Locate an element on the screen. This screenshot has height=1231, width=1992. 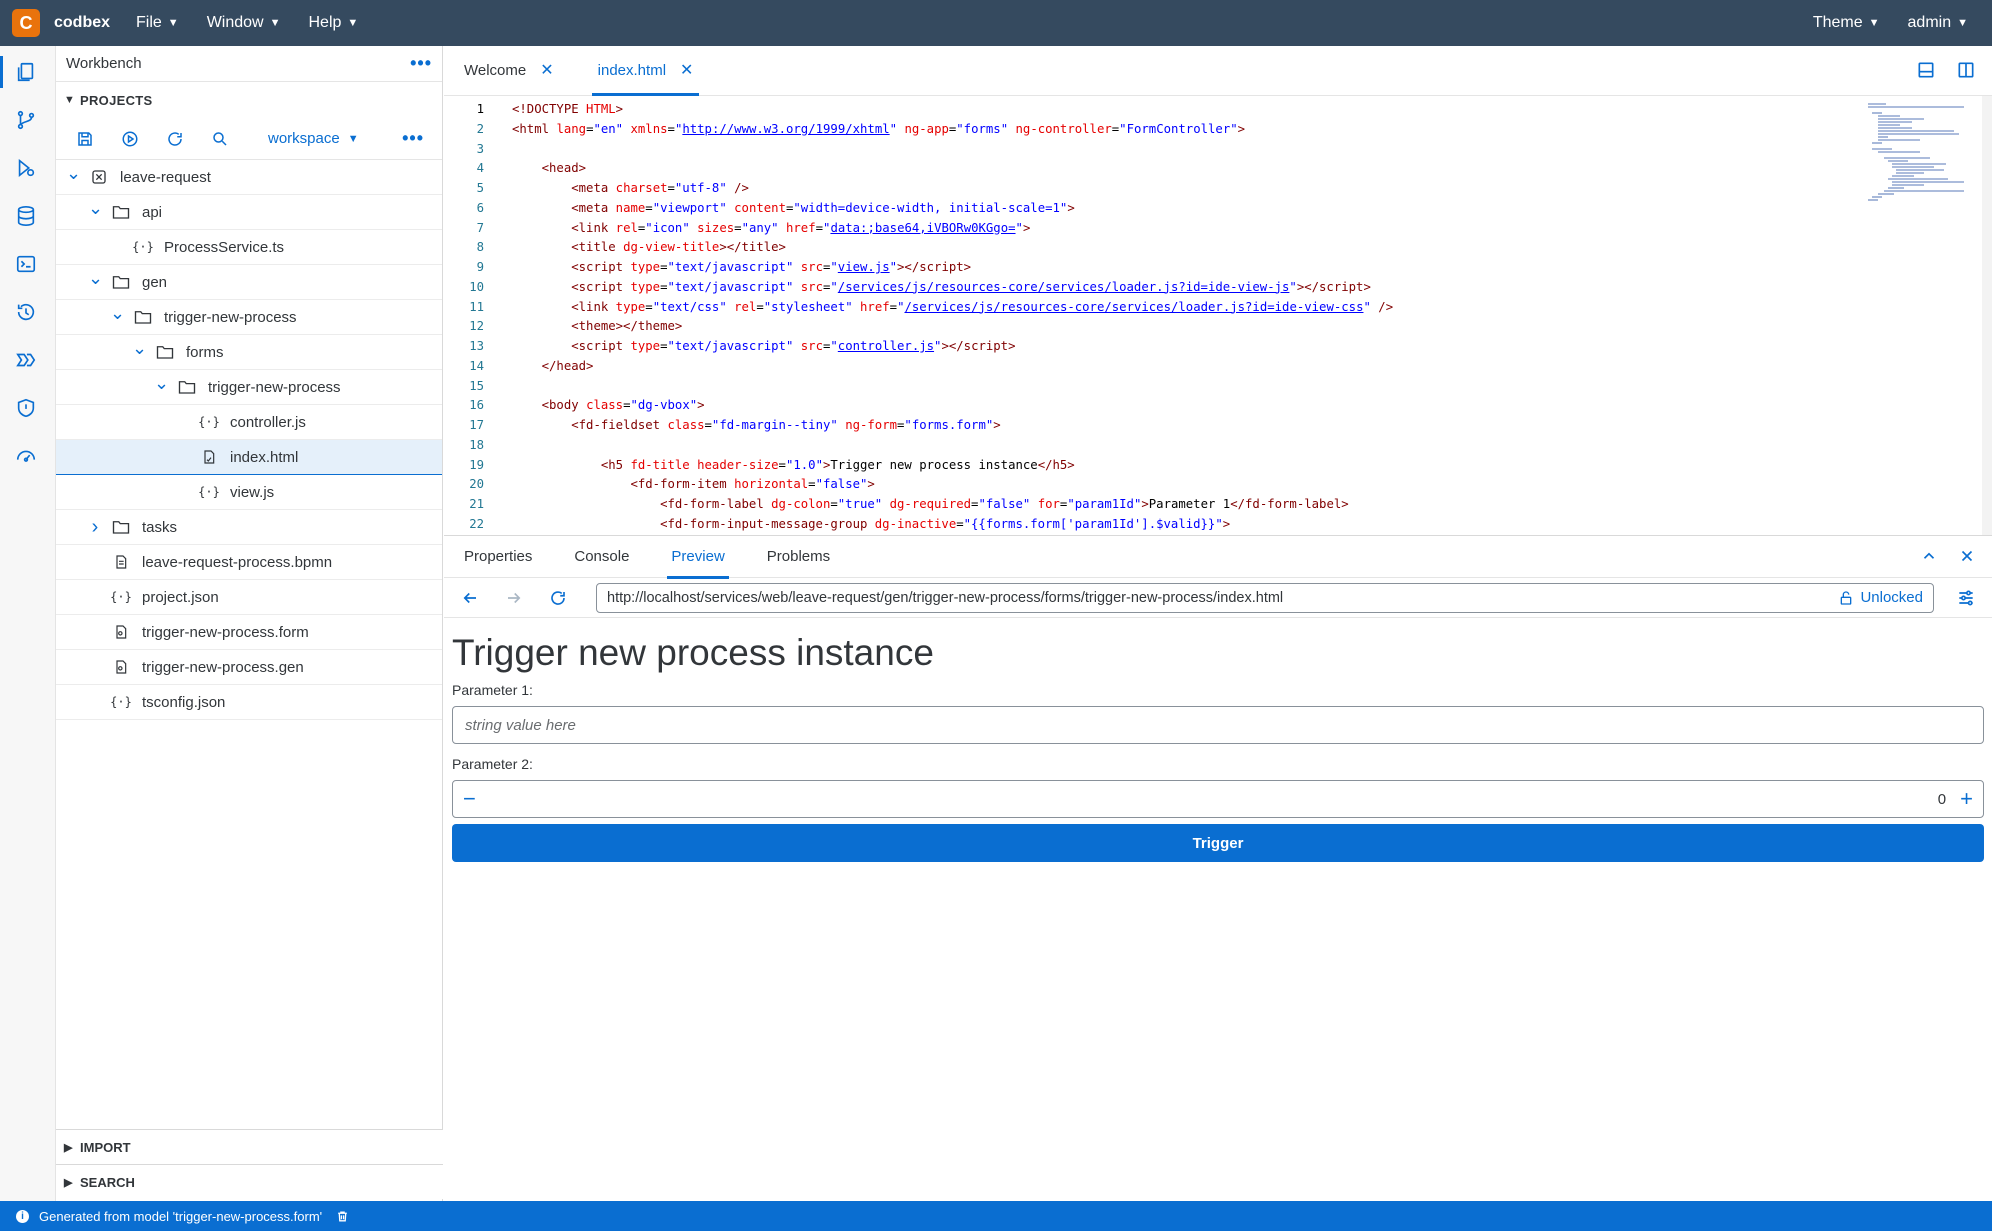
activity-git is located at coordinates (26, 120).